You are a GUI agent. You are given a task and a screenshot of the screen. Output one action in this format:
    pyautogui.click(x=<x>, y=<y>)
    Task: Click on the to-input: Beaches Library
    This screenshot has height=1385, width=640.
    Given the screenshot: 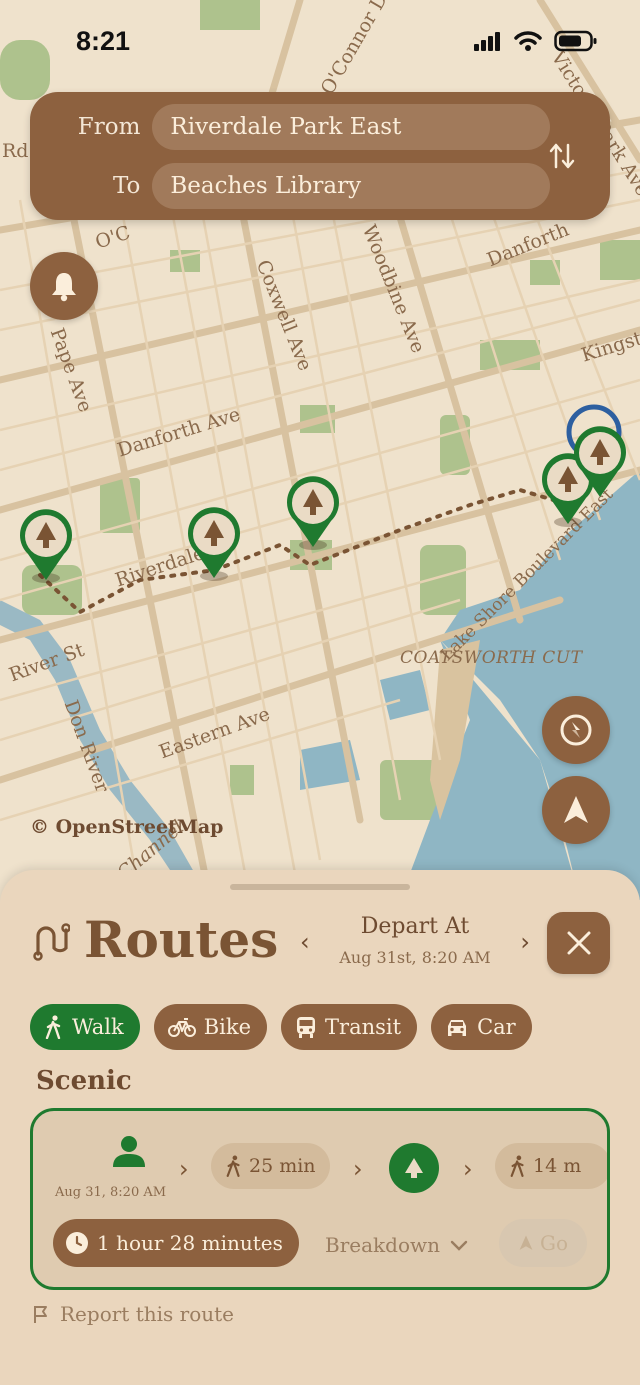 What is the action you would take?
    pyautogui.click(x=351, y=186)
    